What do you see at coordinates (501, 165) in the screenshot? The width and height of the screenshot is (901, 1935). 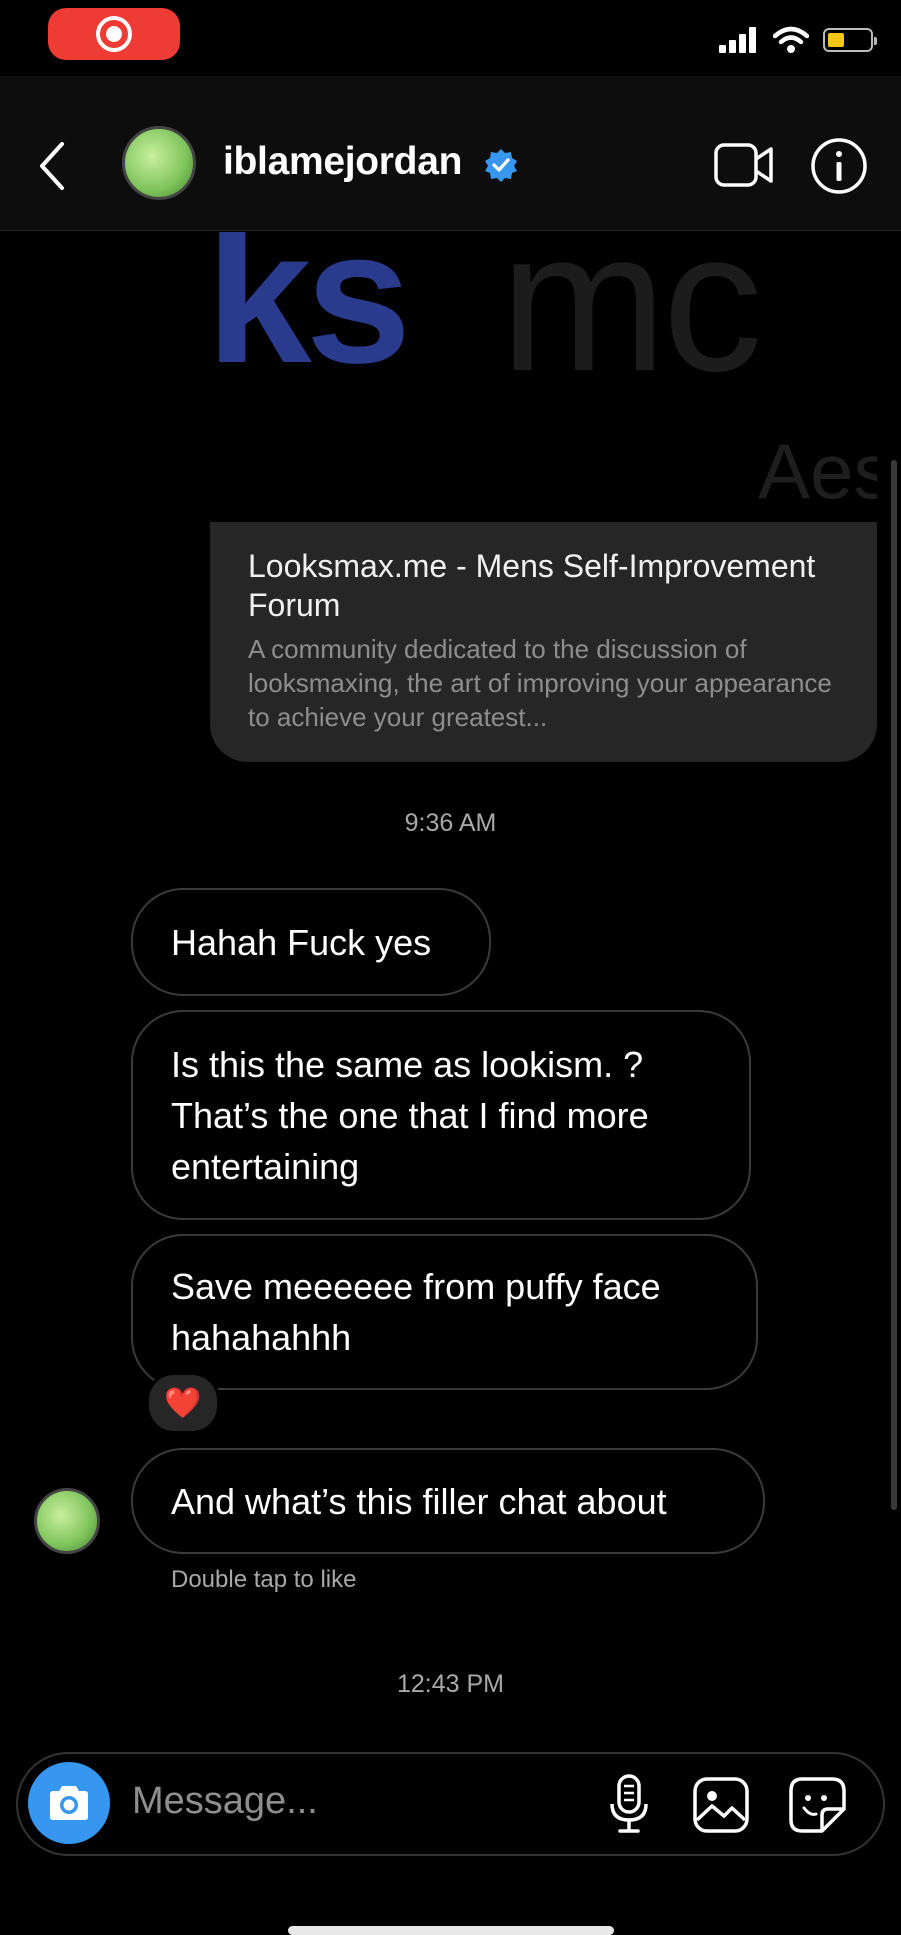 I see `verified-badge-icon` at bounding box center [501, 165].